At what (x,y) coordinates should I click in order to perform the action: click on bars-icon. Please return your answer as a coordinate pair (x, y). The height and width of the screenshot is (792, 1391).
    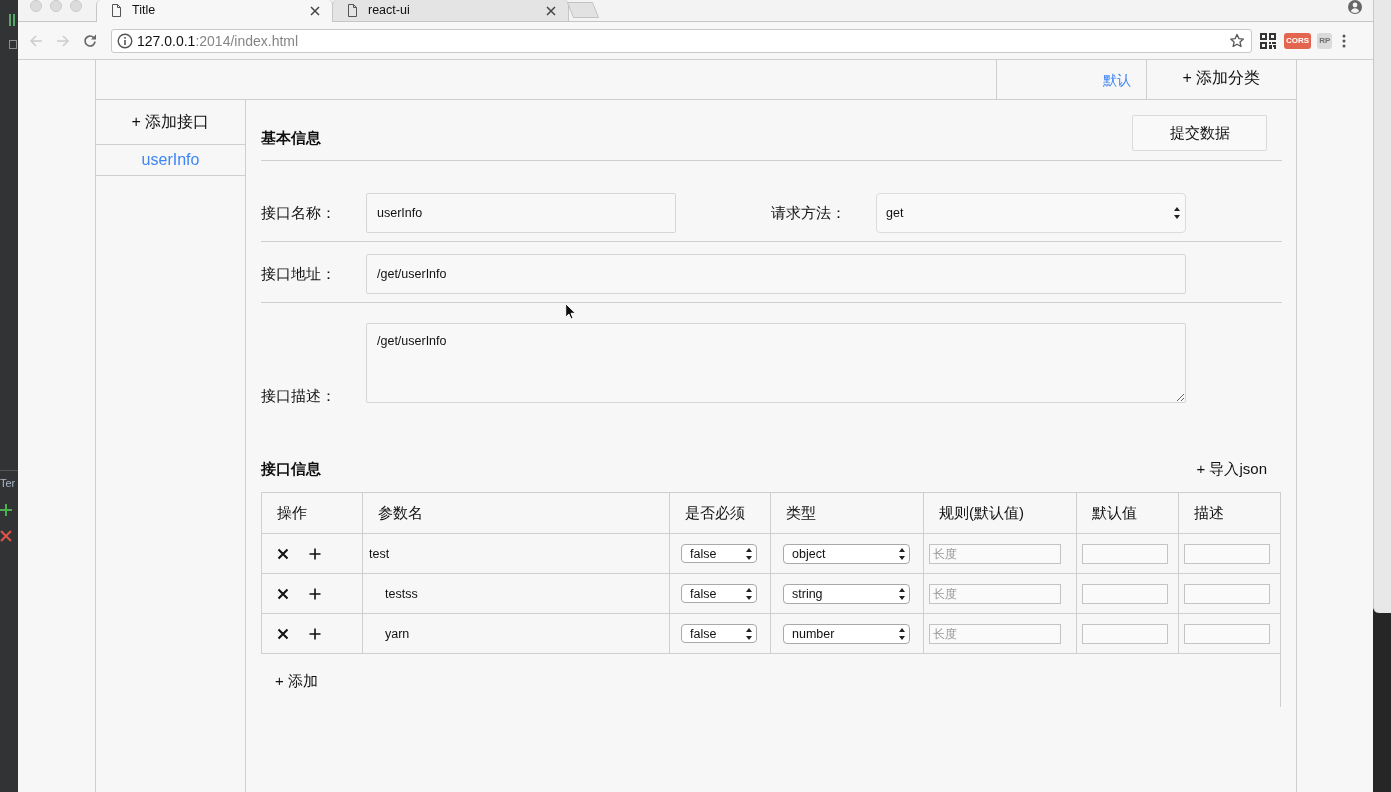
    Looking at the image, I should click on (12, 20).